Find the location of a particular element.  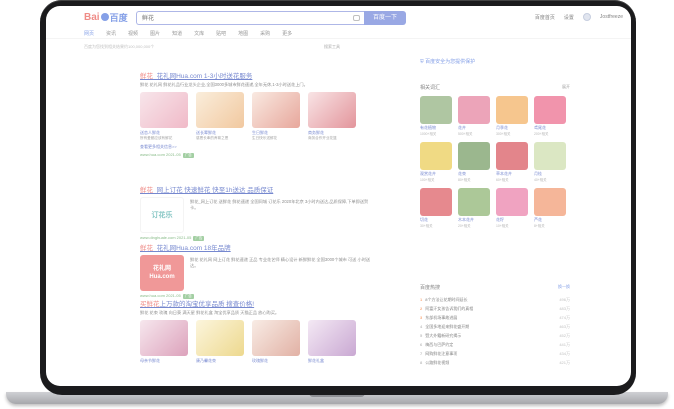

related-sub: 300+相关 is located at coordinates (503, 134).